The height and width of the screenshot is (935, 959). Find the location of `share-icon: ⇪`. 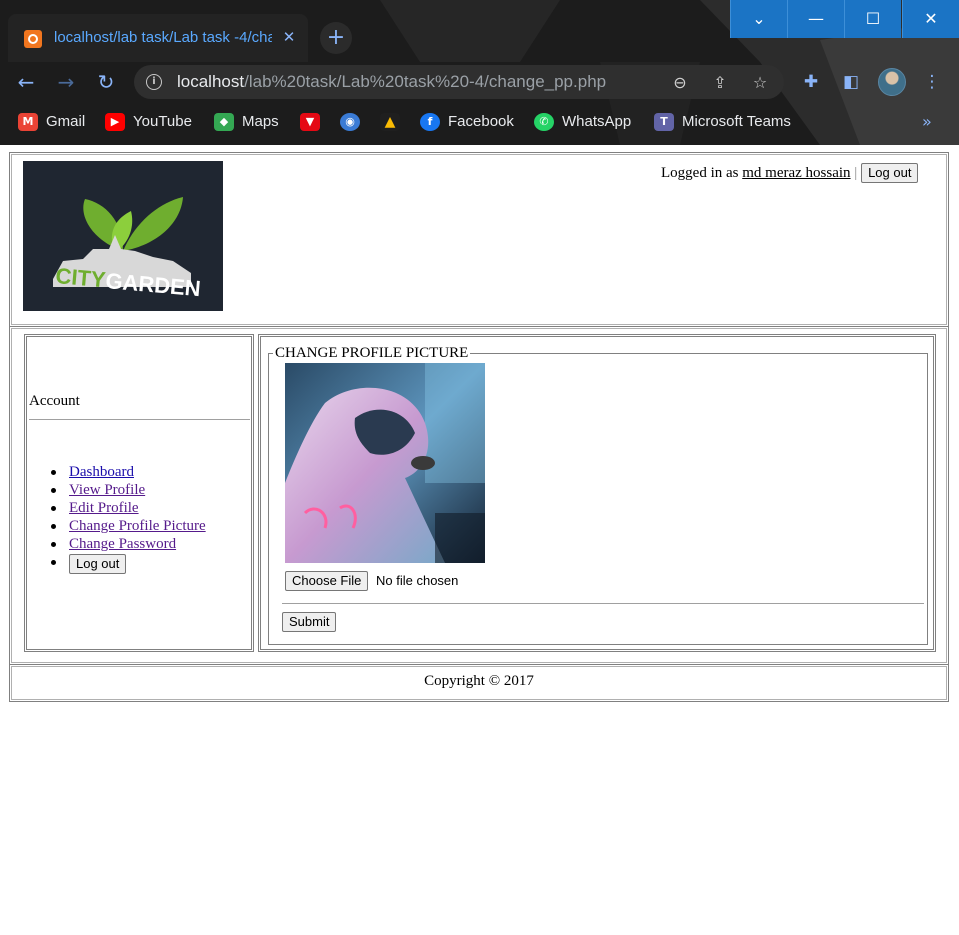

share-icon: ⇪ is located at coordinates (720, 83).